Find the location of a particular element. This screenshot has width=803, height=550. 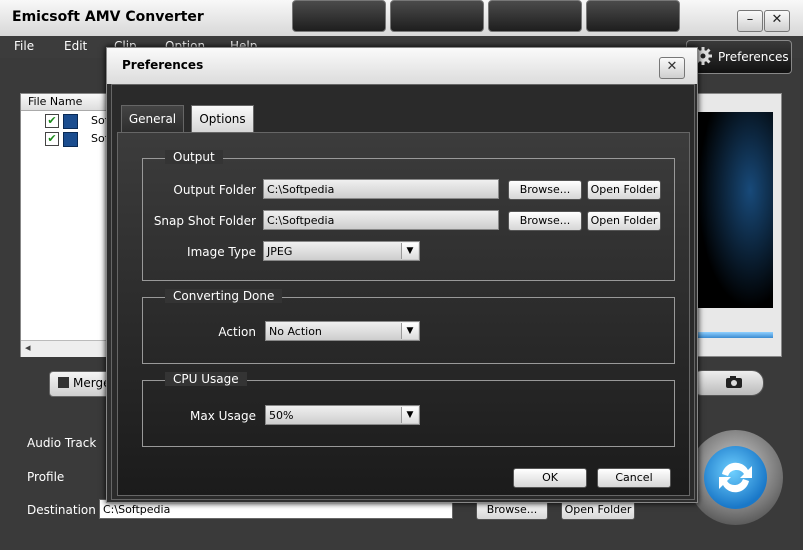

max-usage-label: Max Usage is located at coordinates (222, 416).